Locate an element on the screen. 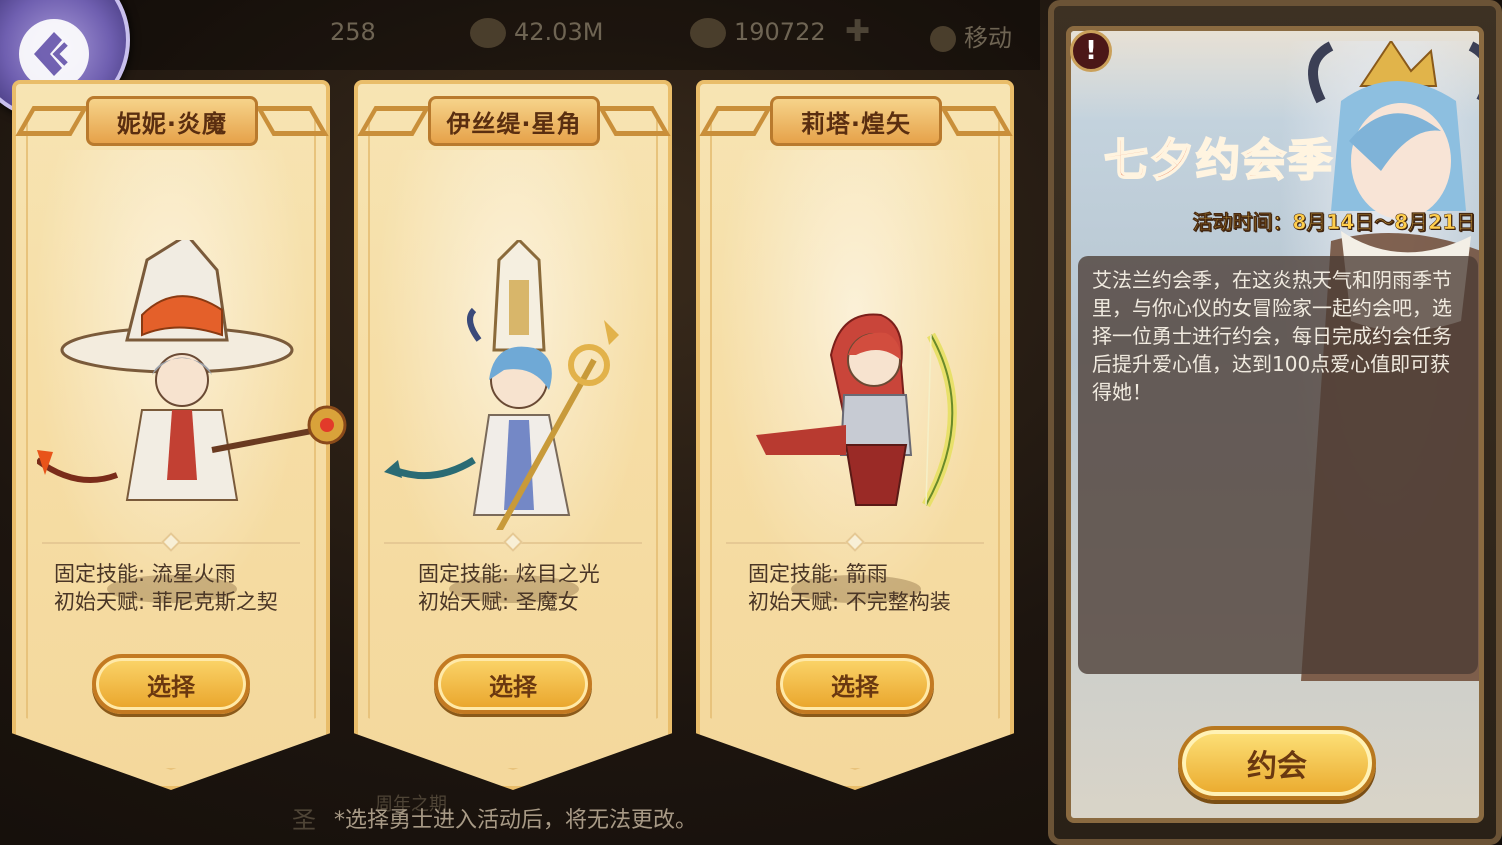 This screenshot has height=845, width=1502. date-button: 约会 is located at coordinates (1277, 763).